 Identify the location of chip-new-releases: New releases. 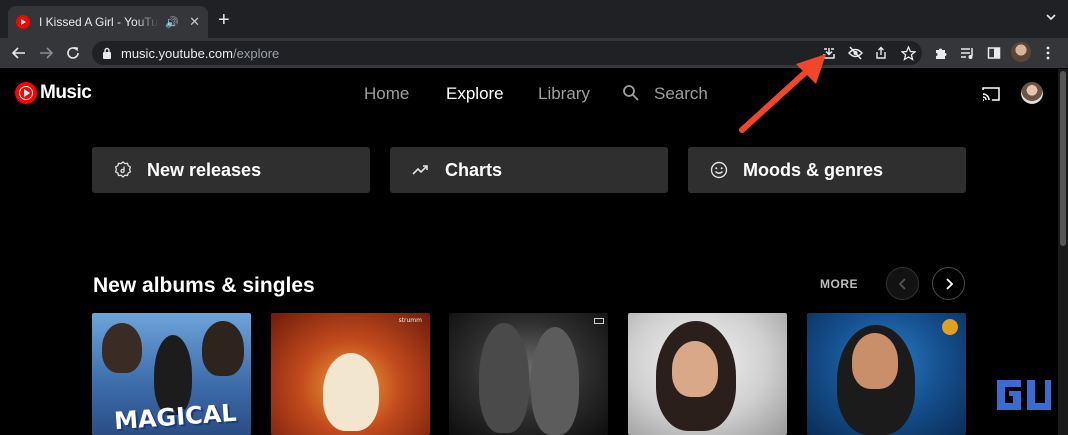
(231, 170).